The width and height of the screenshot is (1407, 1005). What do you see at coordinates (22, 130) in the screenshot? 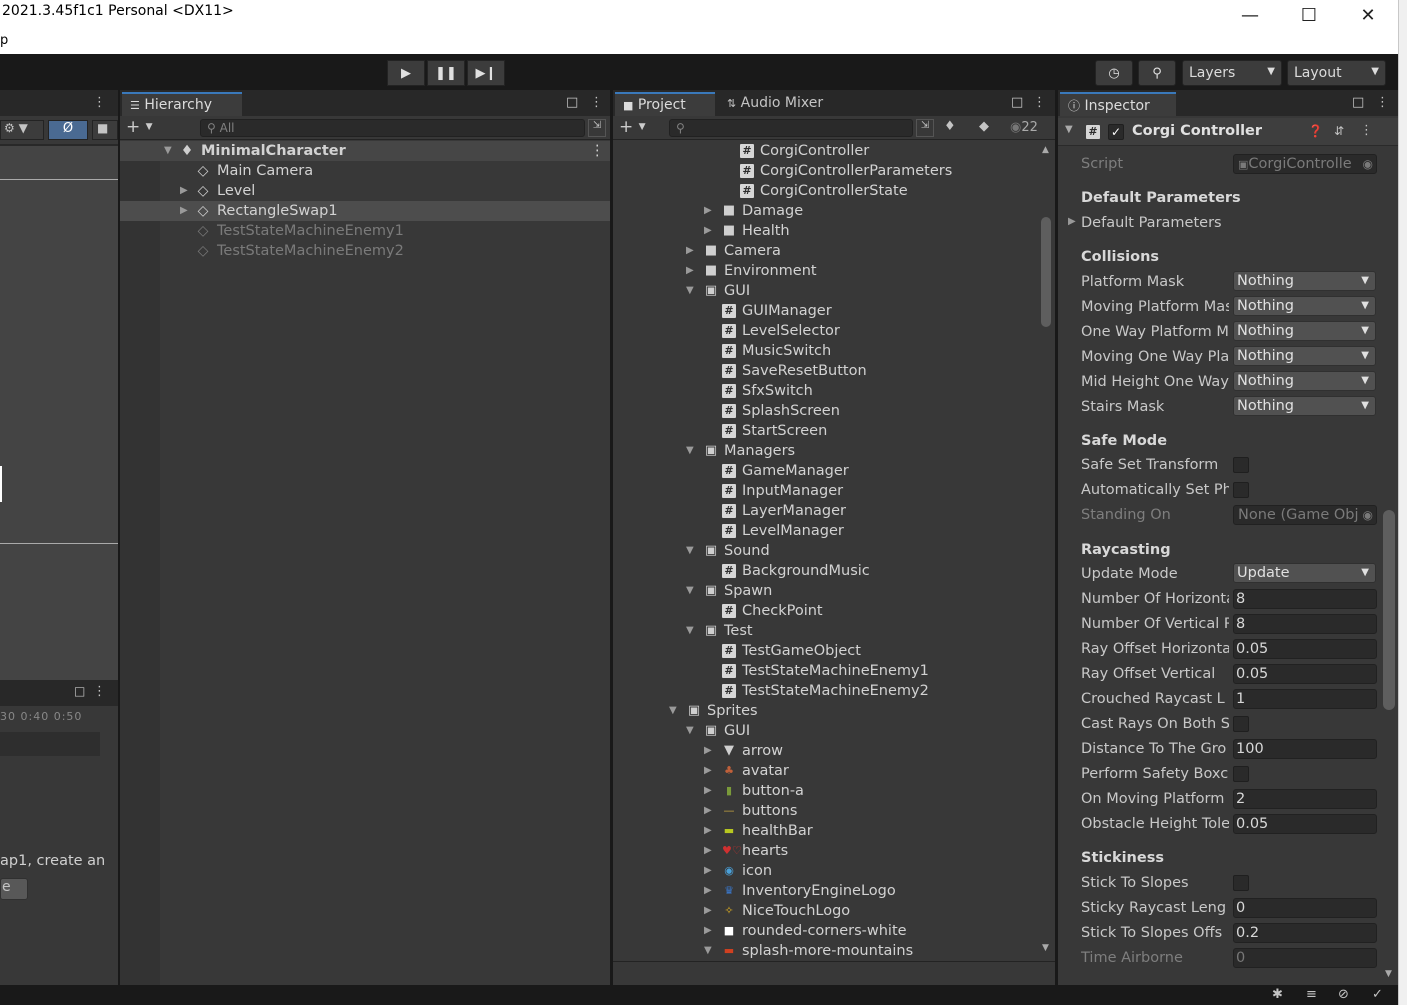
I see `gizmo-dropdown: ⚙ ▼` at bounding box center [22, 130].